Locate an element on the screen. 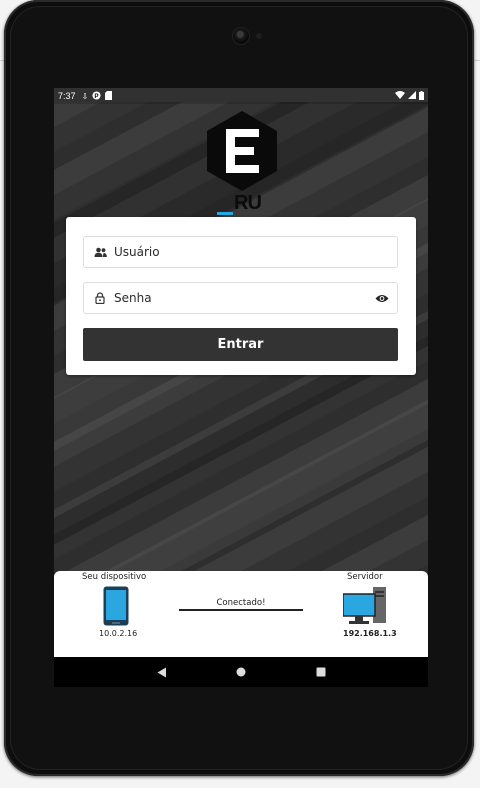 The width and height of the screenshot is (480, 788). phone-device-icon is located at coordinates (116, 606).